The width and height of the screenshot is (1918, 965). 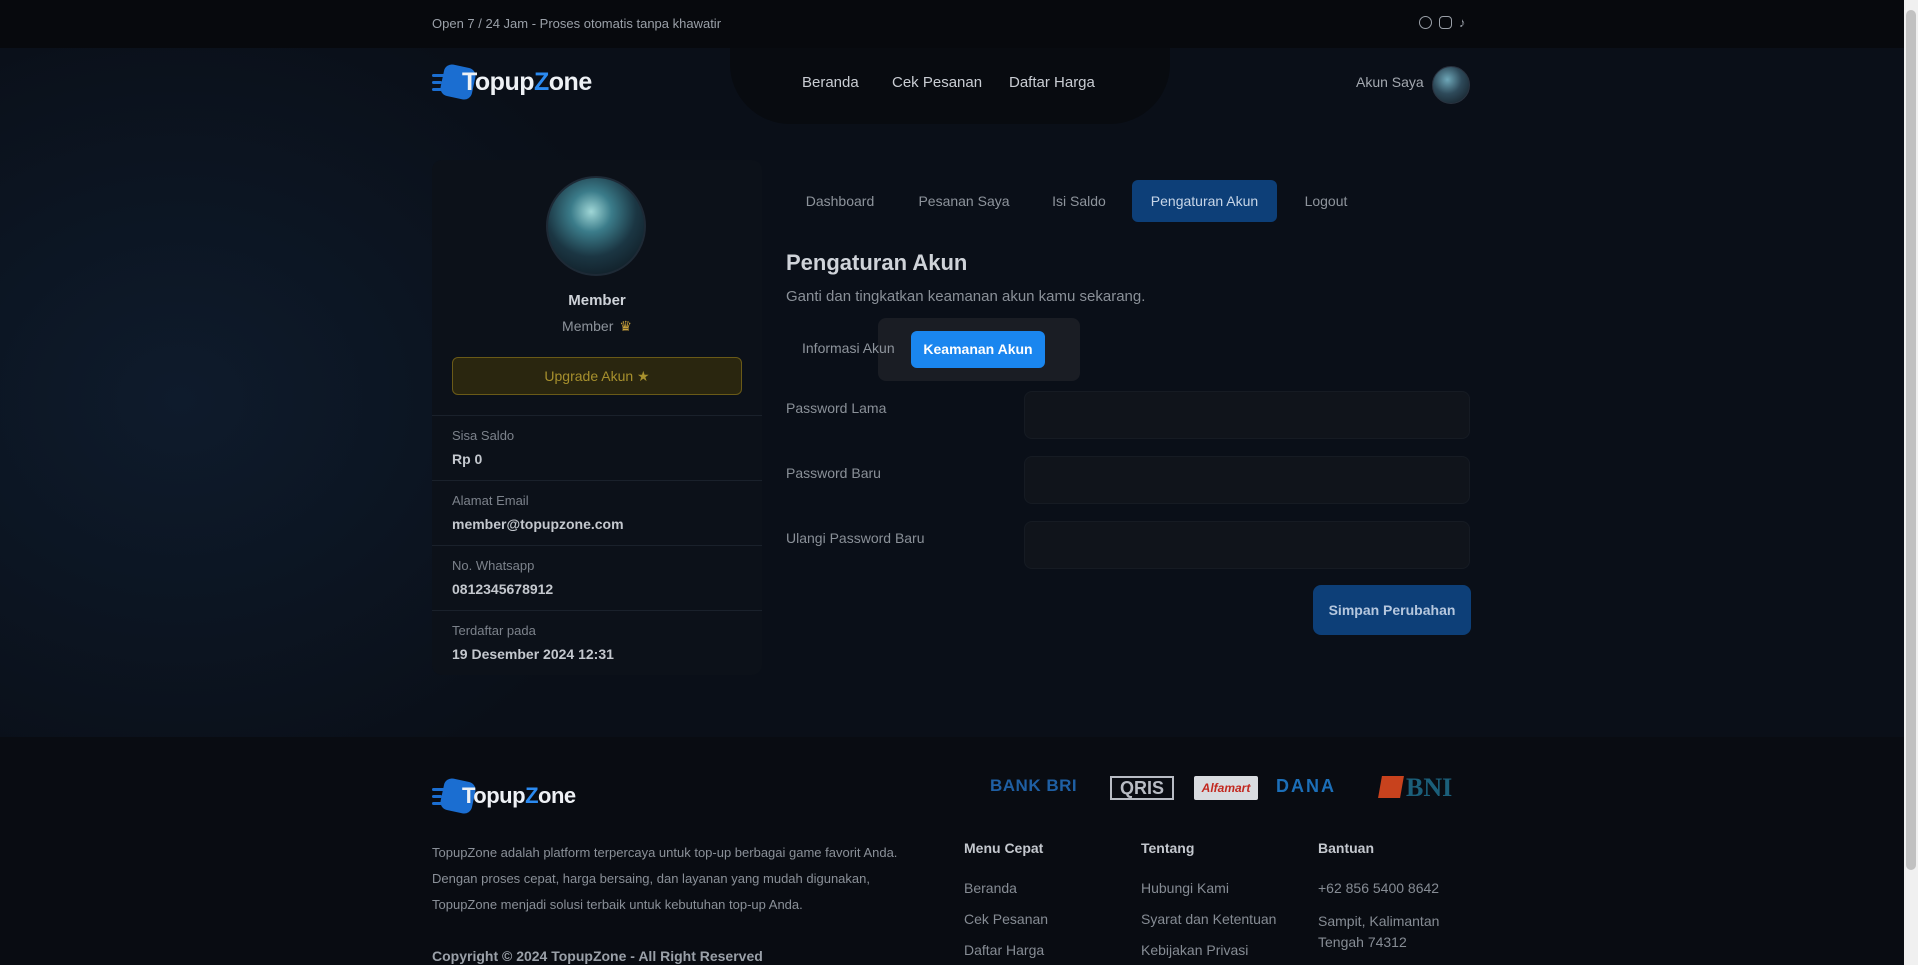 What do you see at coordinates (937, 82) in the screenshot?
I see `nav-cek-pesanan: Cek Pesanan` at bounding box center [937, 82].